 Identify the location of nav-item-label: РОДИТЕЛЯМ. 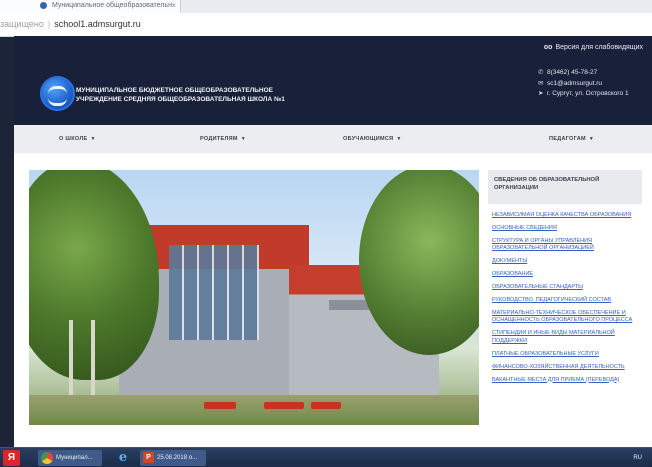
(219, 139).